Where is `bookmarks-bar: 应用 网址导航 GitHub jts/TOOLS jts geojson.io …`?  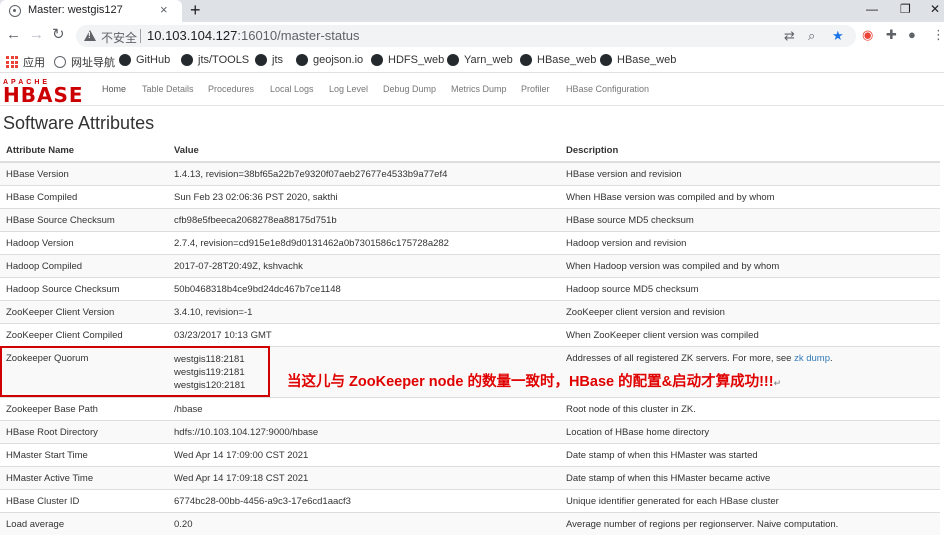 bookmarks-bar: 应用 网址导航 GitHub jts/TOOLS jts geojson.io … is located at coordinates (472, 61).